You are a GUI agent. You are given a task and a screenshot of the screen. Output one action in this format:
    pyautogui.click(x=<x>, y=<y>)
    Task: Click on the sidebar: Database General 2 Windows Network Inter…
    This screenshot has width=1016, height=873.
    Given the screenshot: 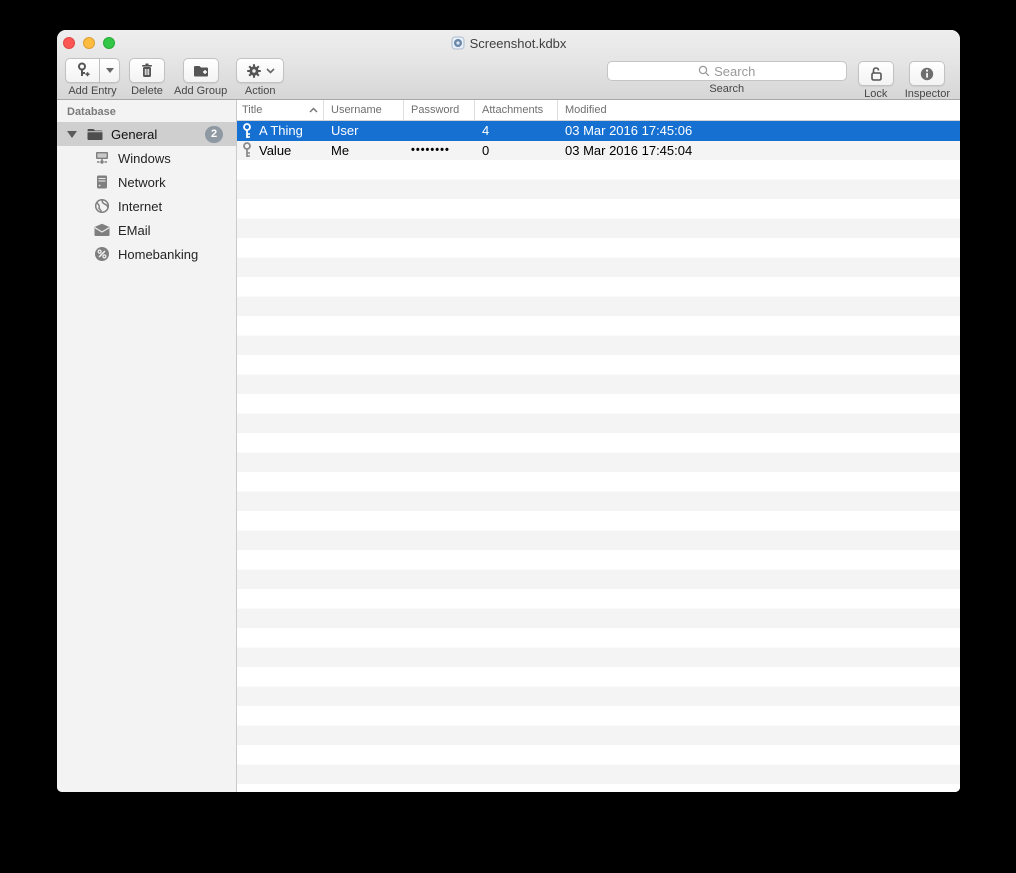 What is the action you would take?
    pyautogui.click(x=147, y=446)
    